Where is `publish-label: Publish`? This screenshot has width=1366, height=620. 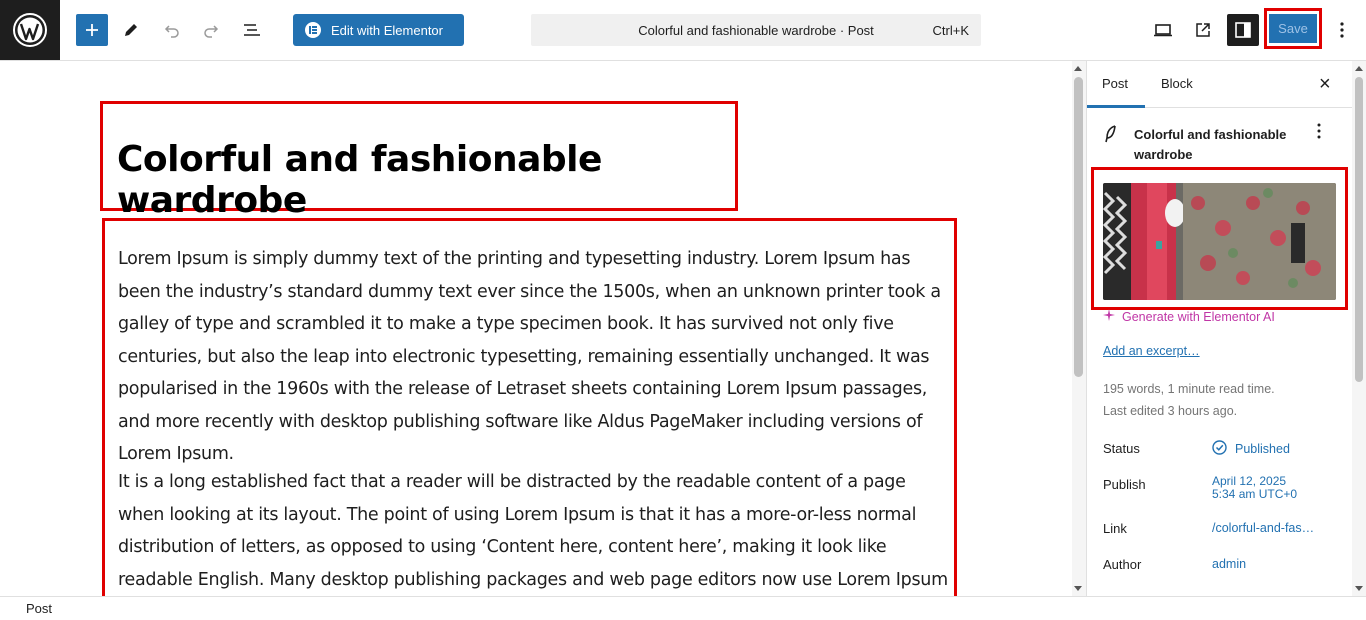
publish-label: Publish is located at coordinates (1124, 484).